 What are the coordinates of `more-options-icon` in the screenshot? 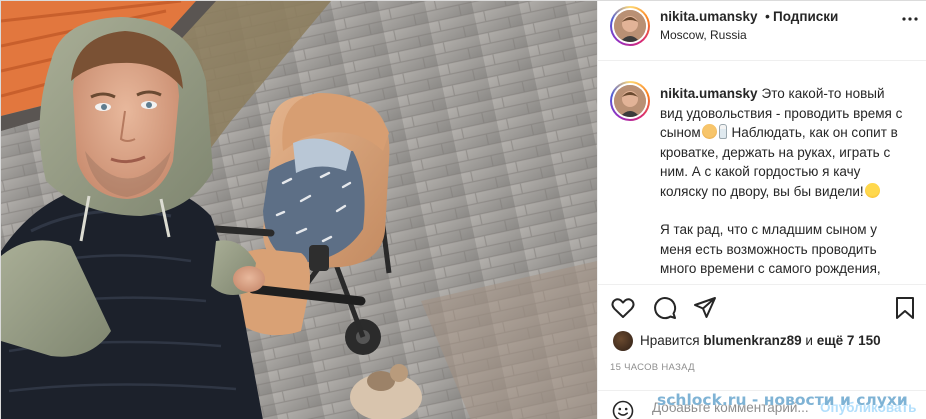 It's located at (910, 19).